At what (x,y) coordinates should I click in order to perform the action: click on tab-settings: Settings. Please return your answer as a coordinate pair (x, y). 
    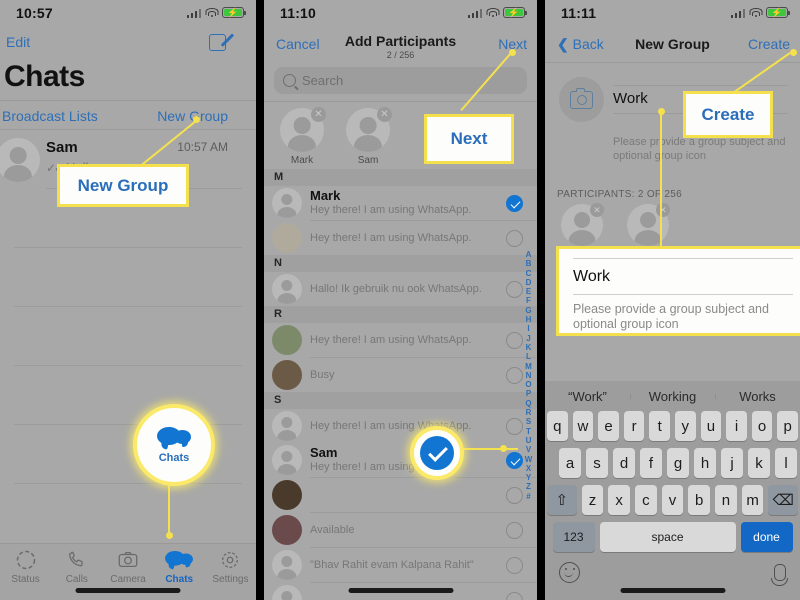
    Looking at the image, I should click on (230, 570).